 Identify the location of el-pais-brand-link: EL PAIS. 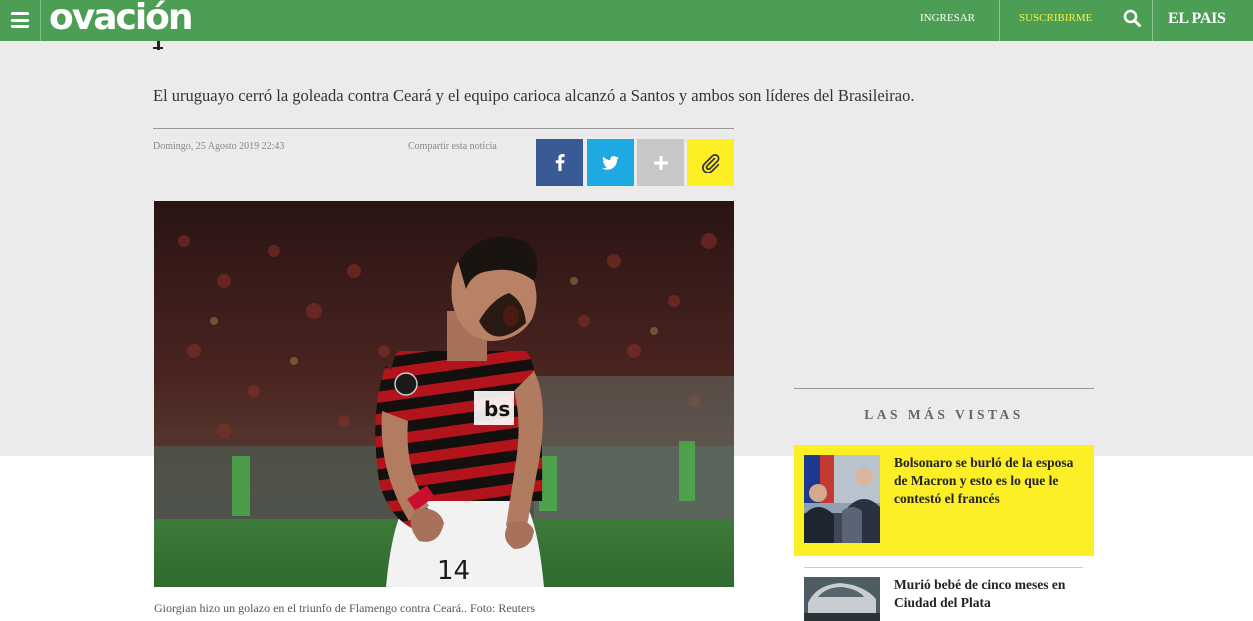
(1197, 20).